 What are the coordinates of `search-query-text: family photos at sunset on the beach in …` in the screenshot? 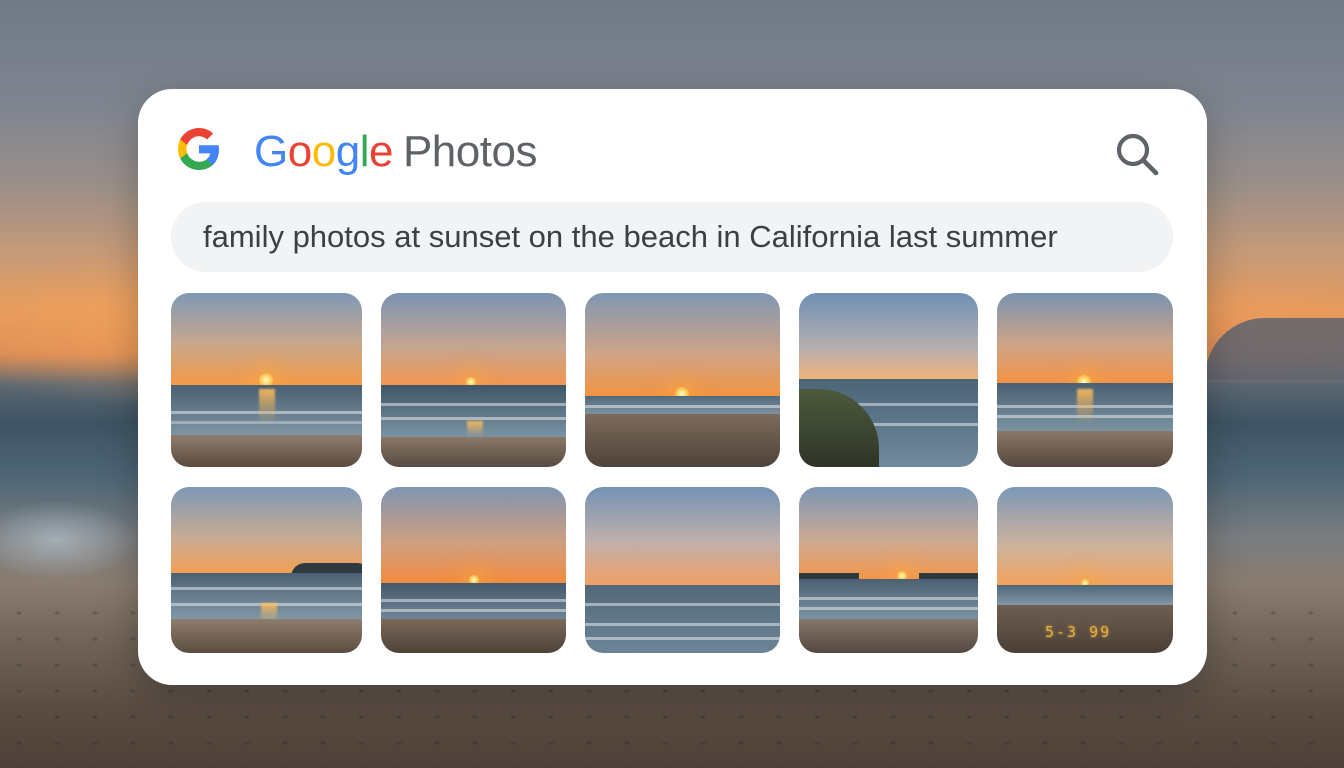 It's located at (630, 236).